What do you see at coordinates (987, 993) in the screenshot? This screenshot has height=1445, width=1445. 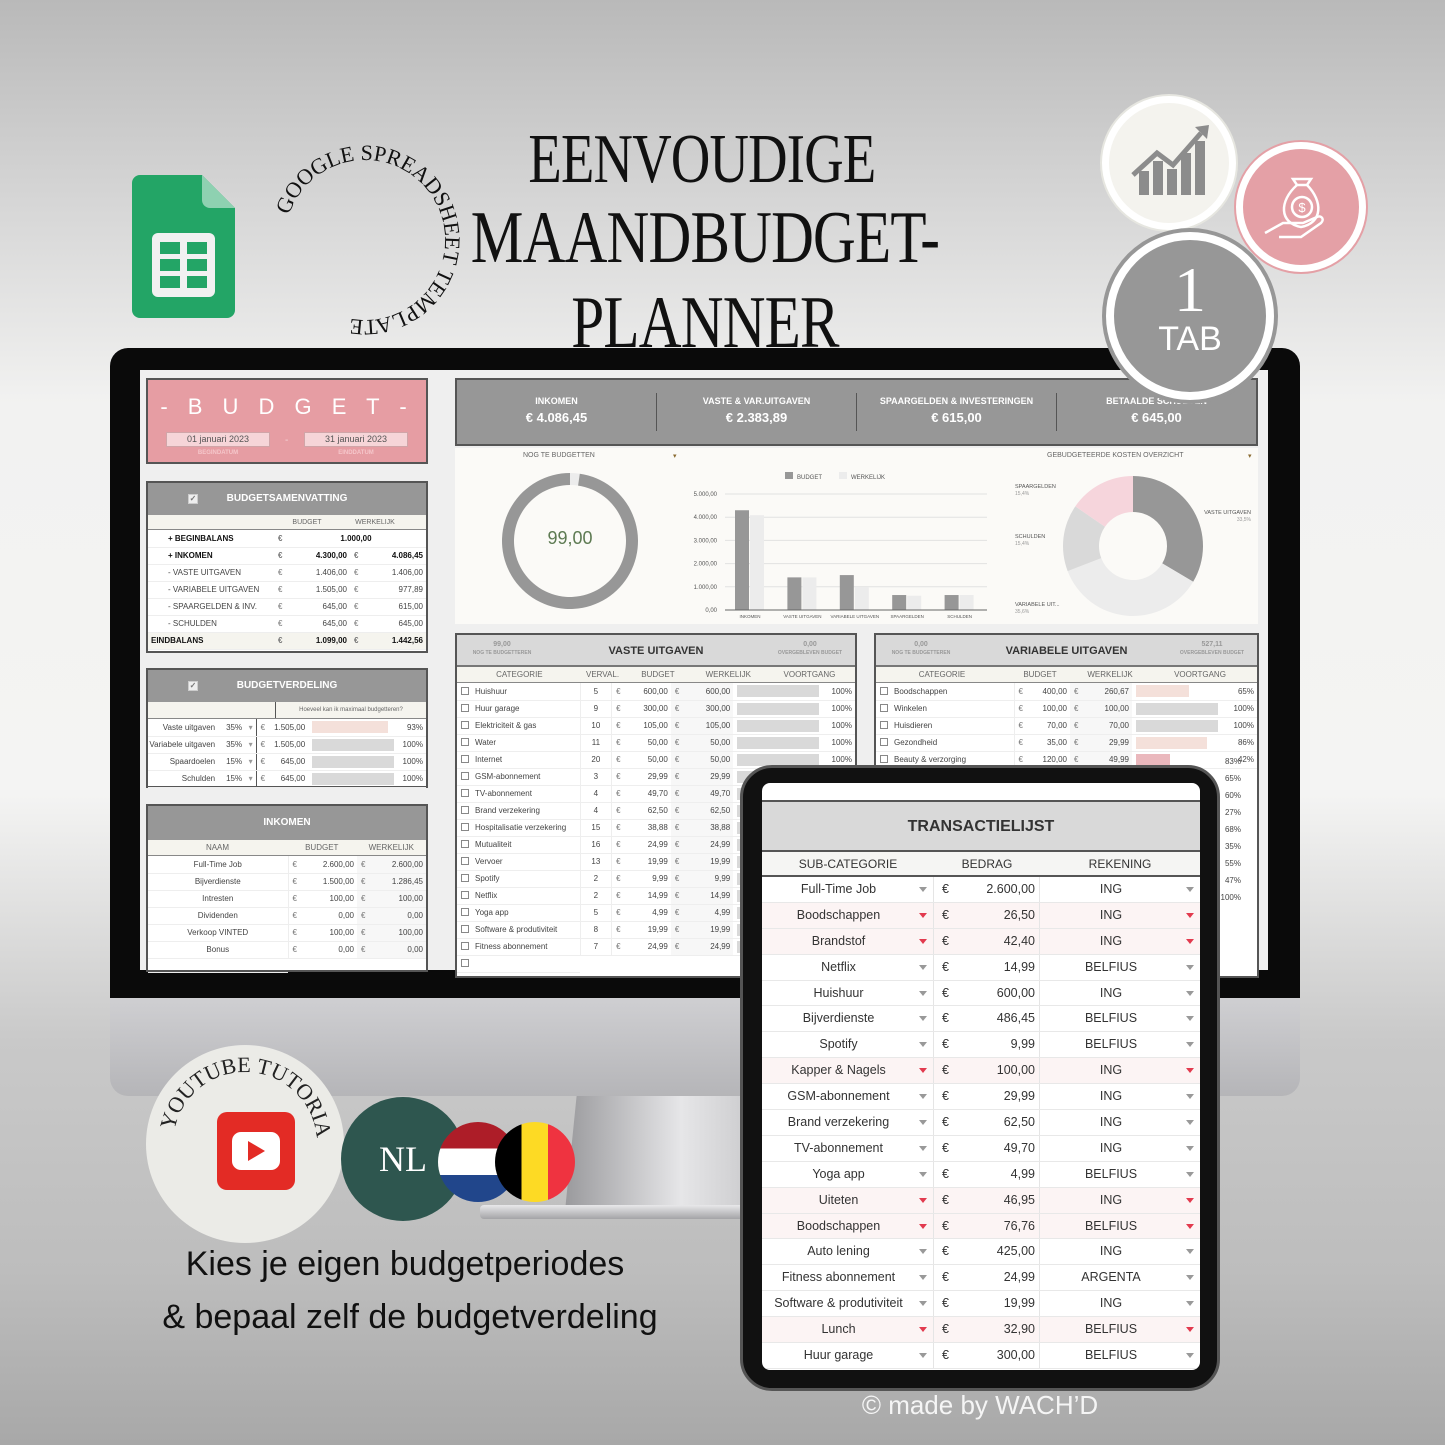 I see `bedrag-cell: €600,00` at bounding box center [987, 993].